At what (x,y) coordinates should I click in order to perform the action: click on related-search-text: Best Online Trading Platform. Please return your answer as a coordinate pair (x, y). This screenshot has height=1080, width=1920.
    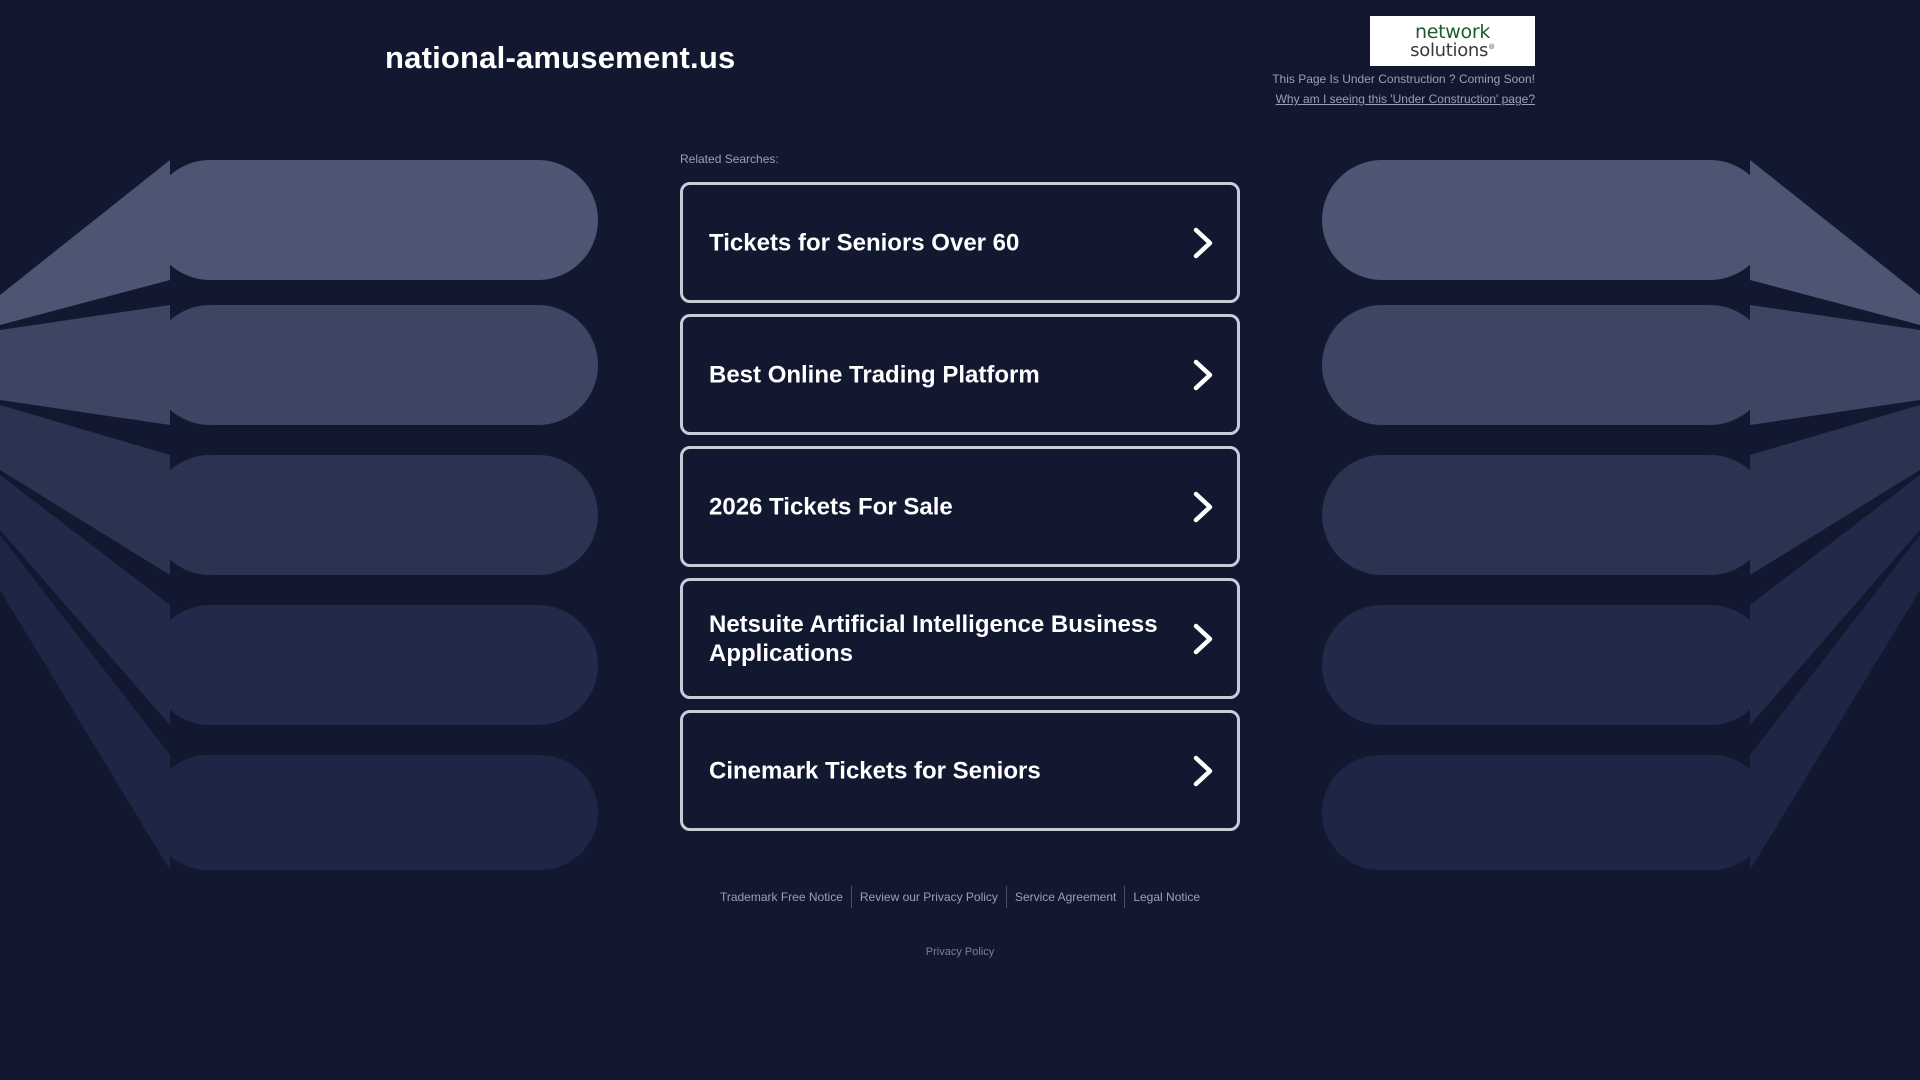
    Looking at the image, I should click on (874, 374).